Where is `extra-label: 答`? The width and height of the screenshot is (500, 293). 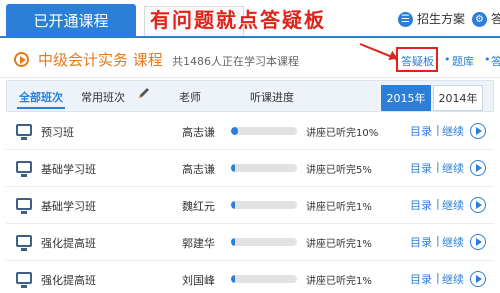 extra-label: 答 is located at coordinates (495, 19).